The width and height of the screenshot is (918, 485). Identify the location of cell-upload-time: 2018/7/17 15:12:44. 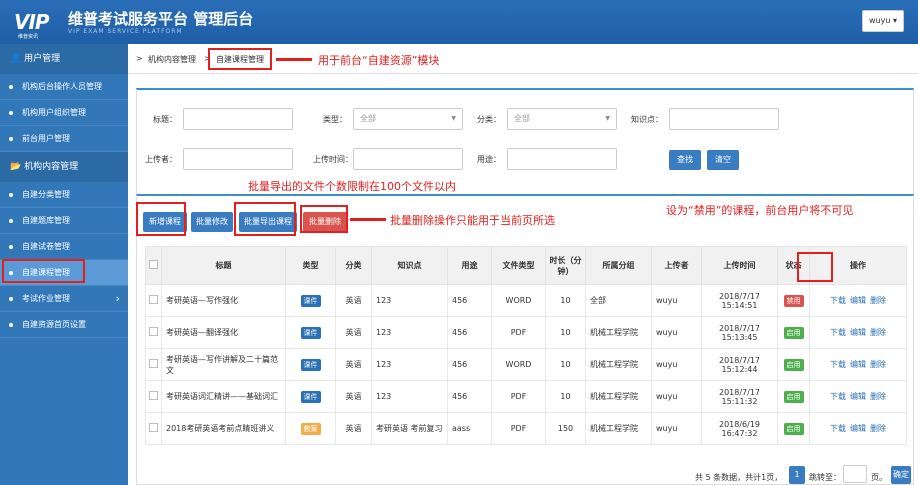
(739, 364).